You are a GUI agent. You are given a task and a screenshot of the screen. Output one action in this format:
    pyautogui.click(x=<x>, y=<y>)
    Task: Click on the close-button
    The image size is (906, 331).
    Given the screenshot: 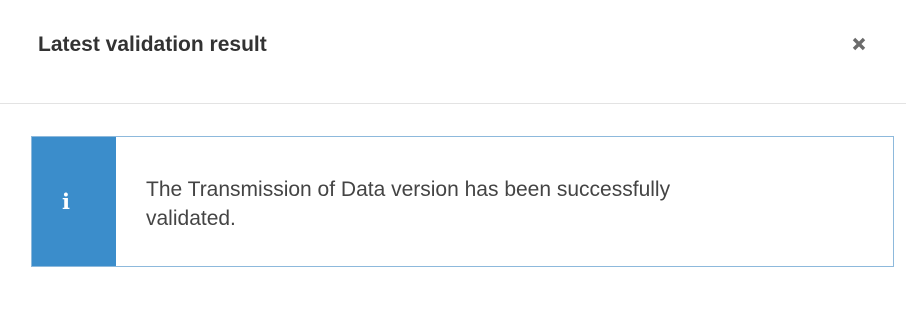 What is the action you would take?
    pyautogui.click(x=859, y=44)
    